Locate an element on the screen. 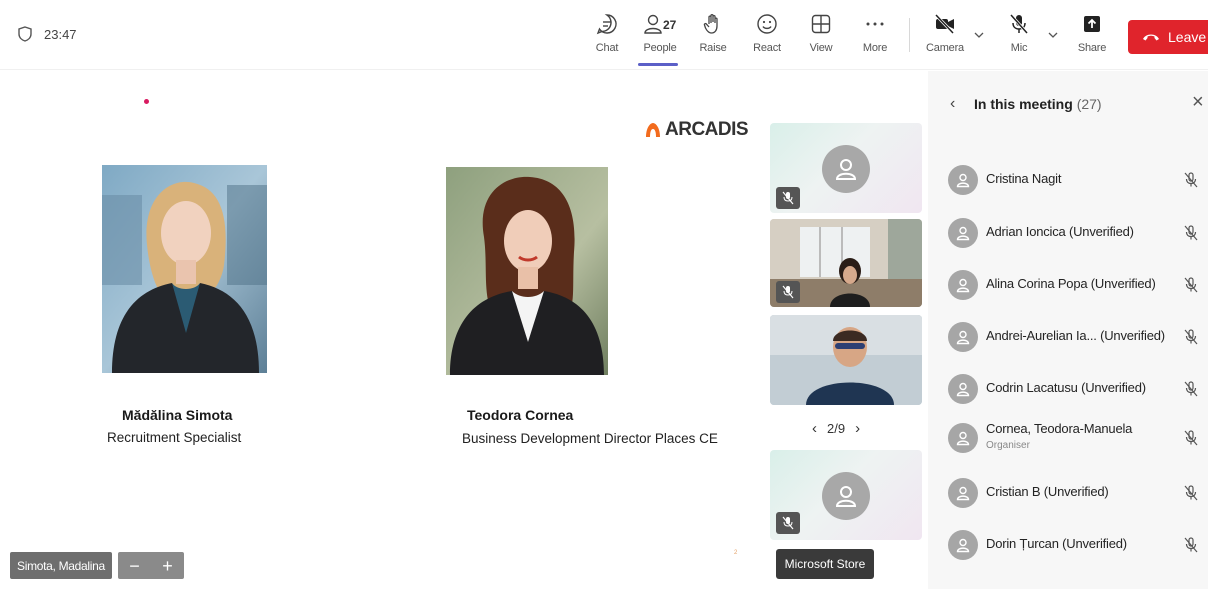  leave-button: Leave is located at coordinates (1168, 37).